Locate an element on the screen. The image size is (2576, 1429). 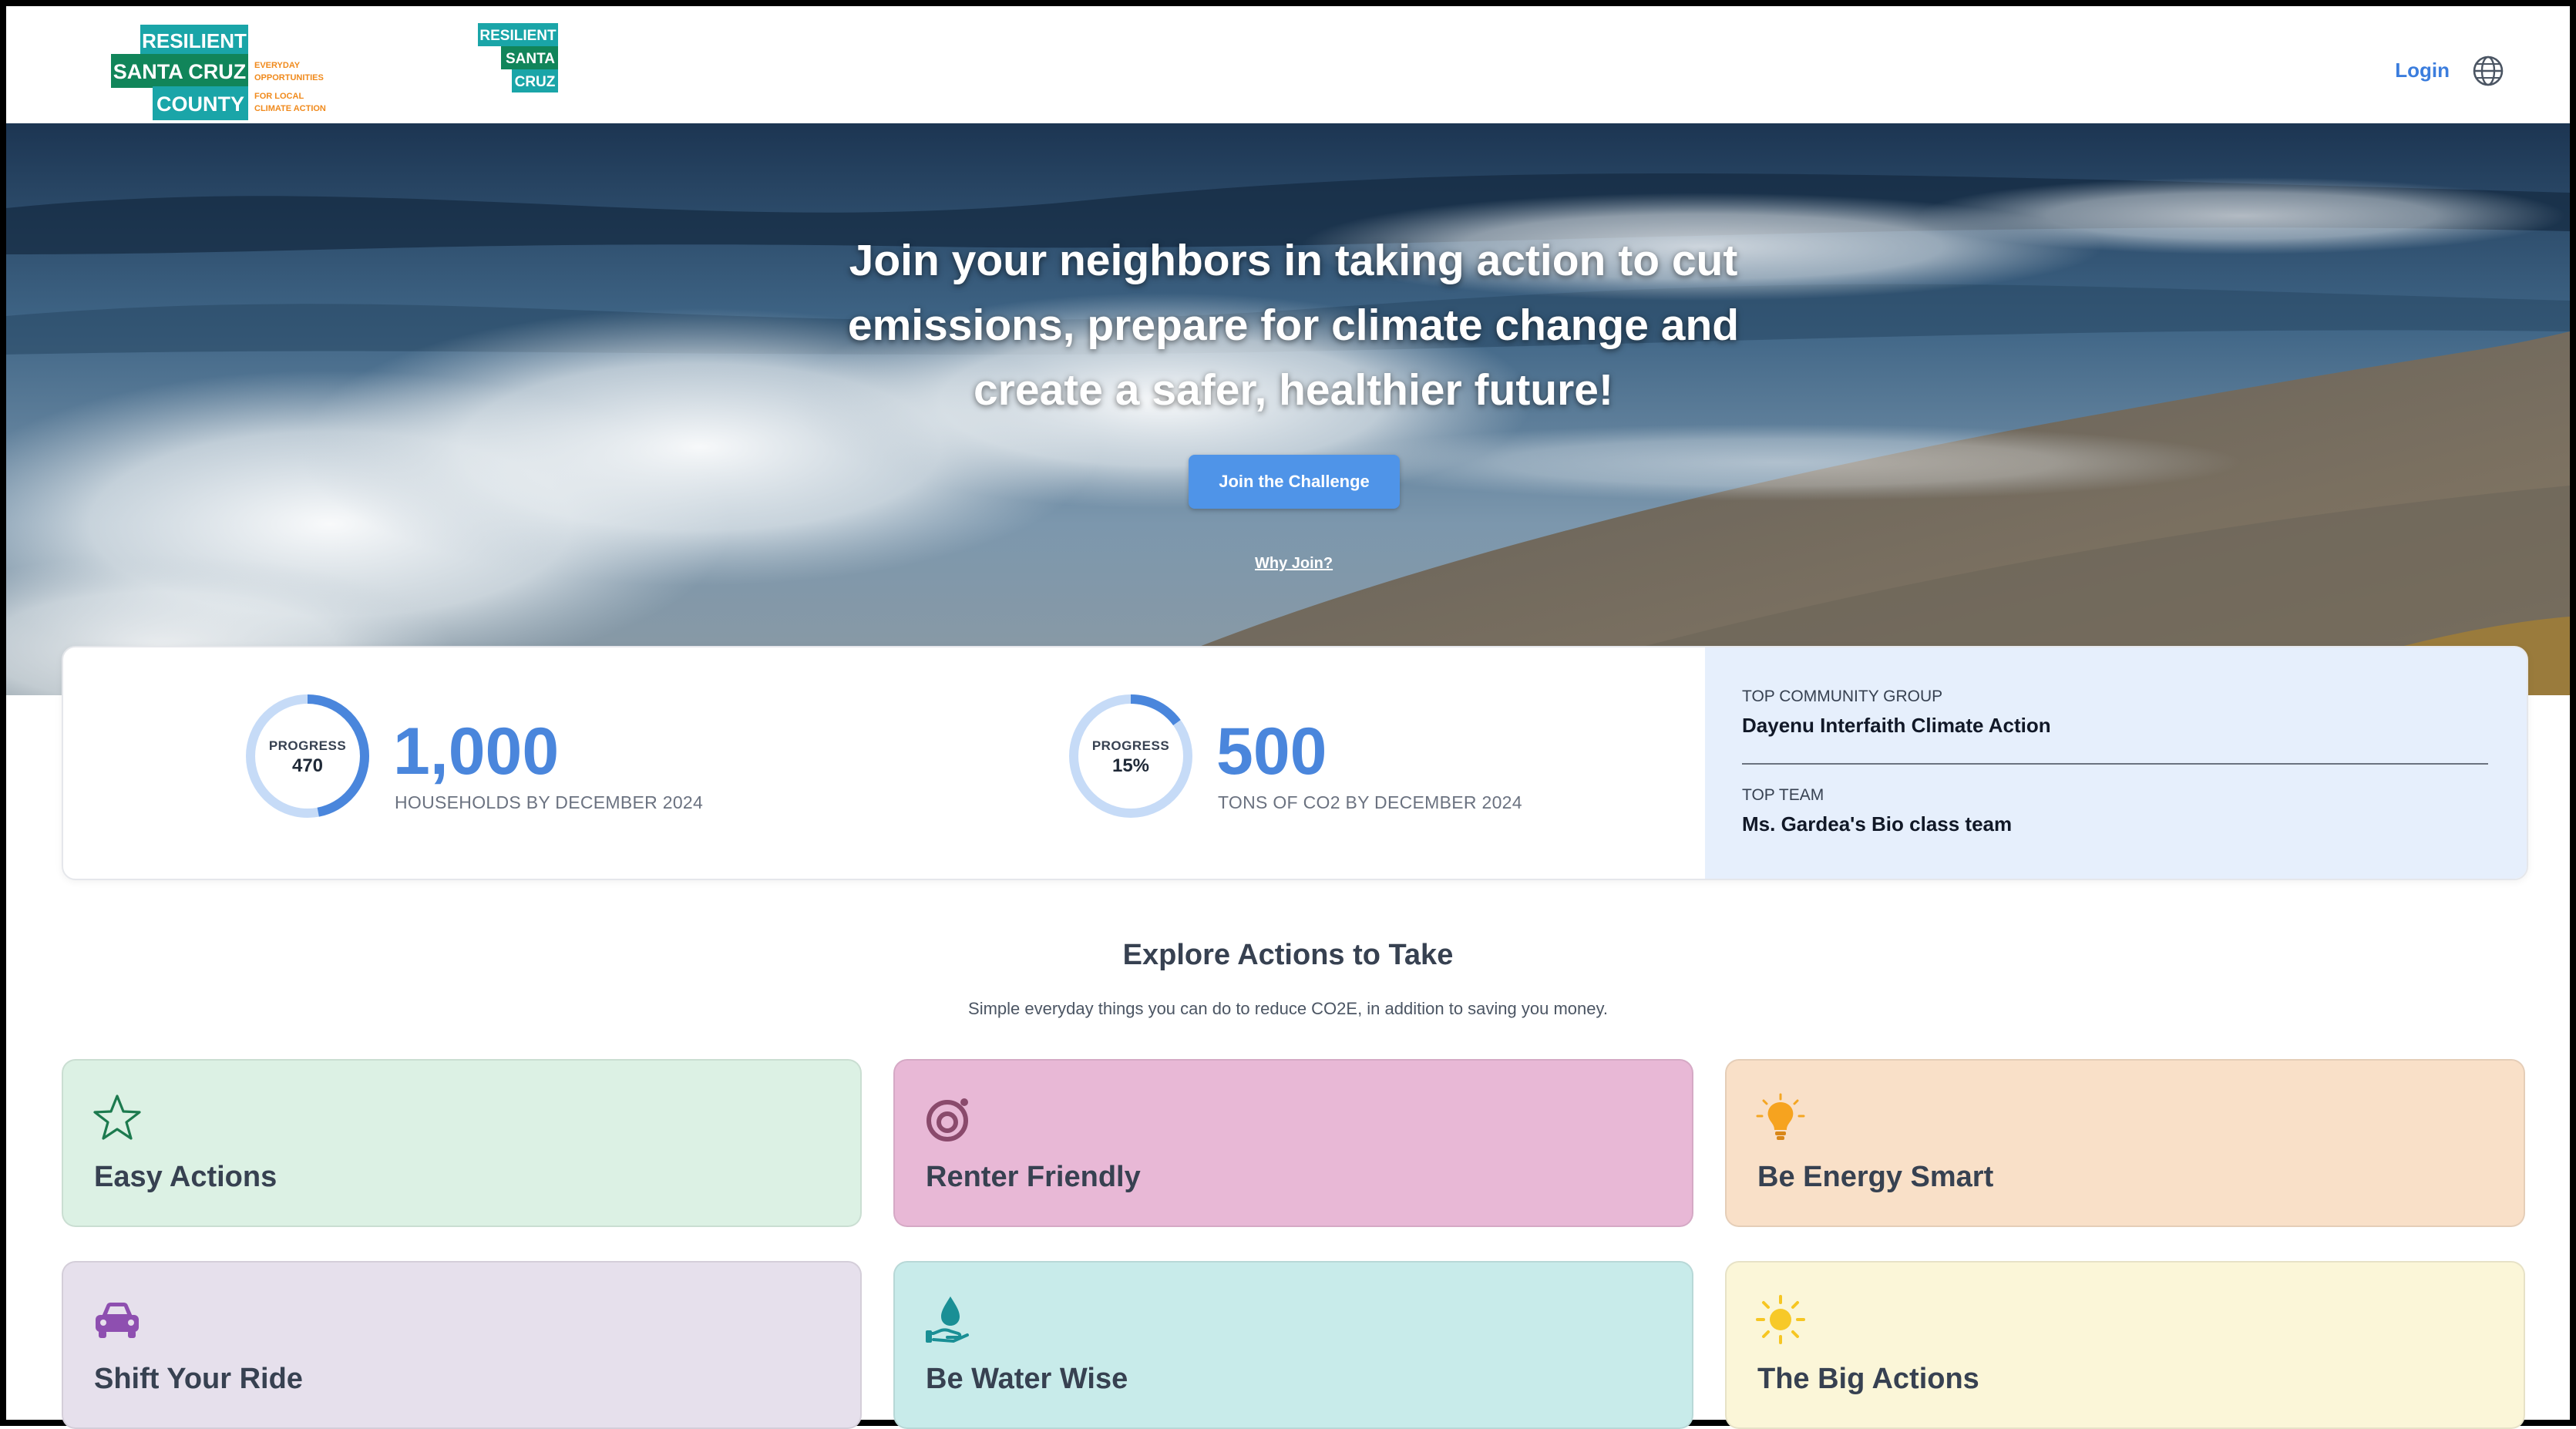
category-label: Be Water Wise is located at coordinates (1027, 1379).